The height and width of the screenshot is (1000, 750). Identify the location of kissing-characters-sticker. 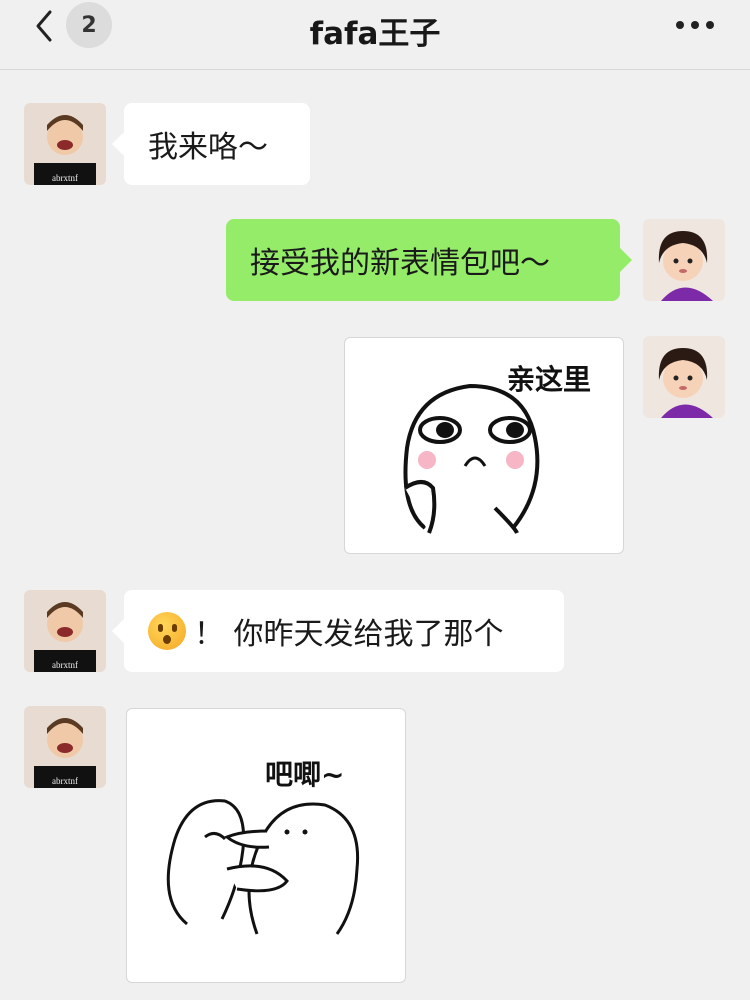
(263, 867).